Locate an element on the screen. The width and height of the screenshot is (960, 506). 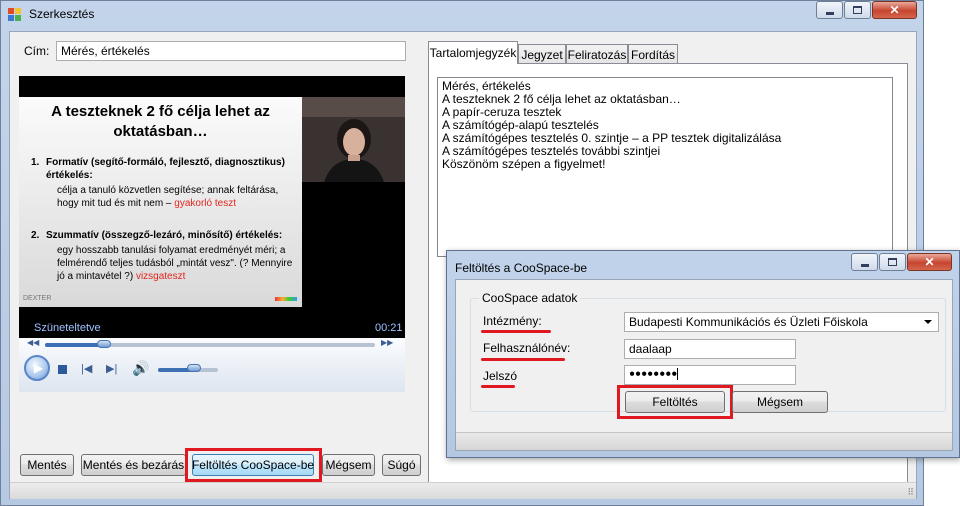
minimize-button is located at coordinates (829, 10).